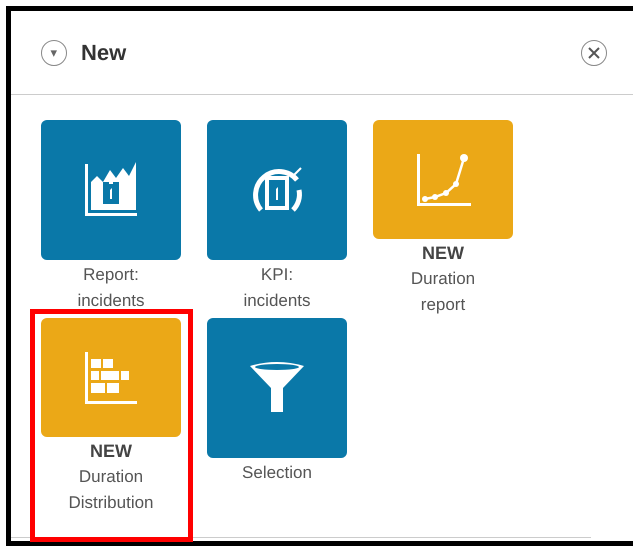 The image size is (633, 550). I want to click on collapse-button: ▾, so click(54, 53).